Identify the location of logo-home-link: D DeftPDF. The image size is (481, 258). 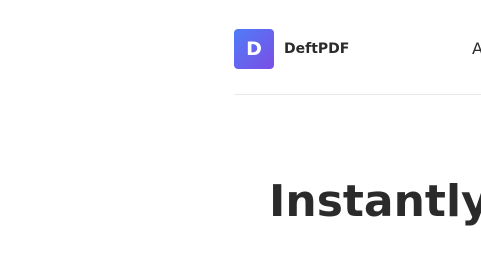
(291, 49).